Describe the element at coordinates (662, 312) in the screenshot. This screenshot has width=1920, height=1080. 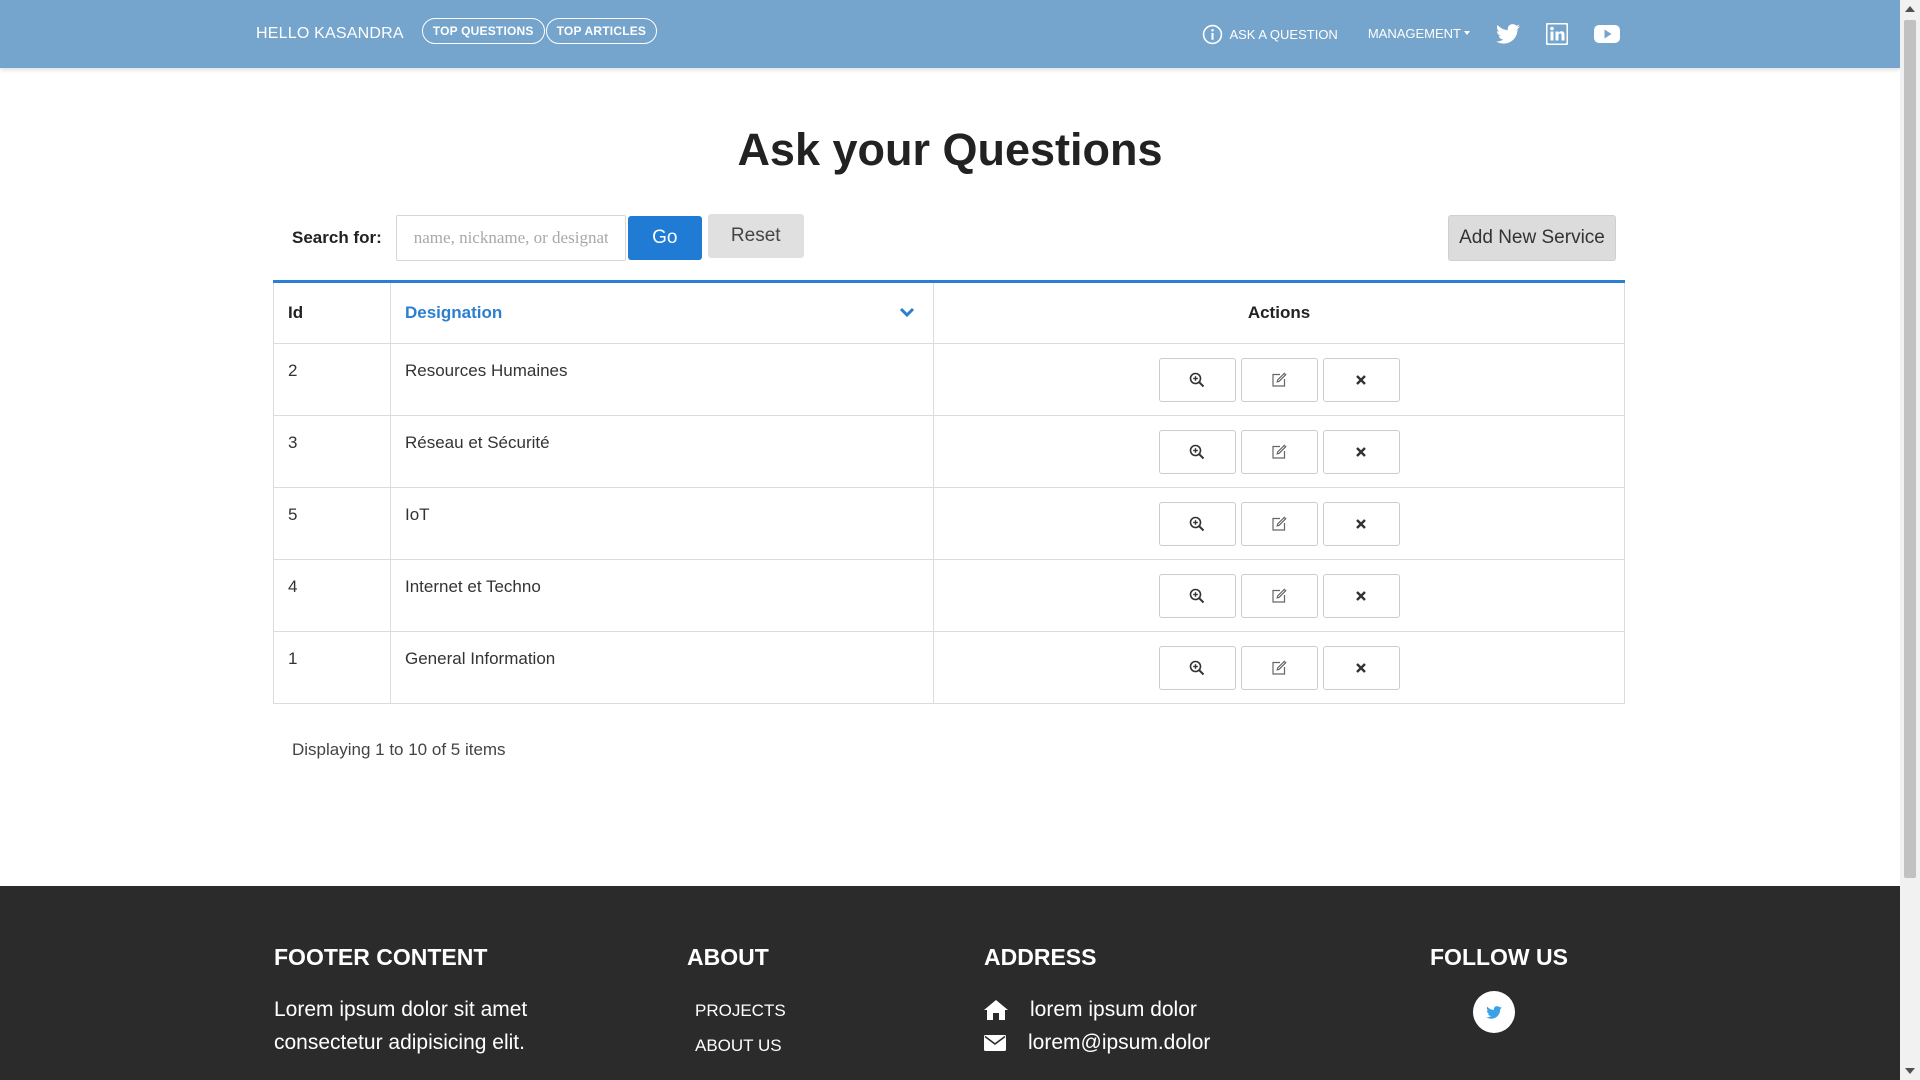
I see `column-header-designation: Designation` at that location.